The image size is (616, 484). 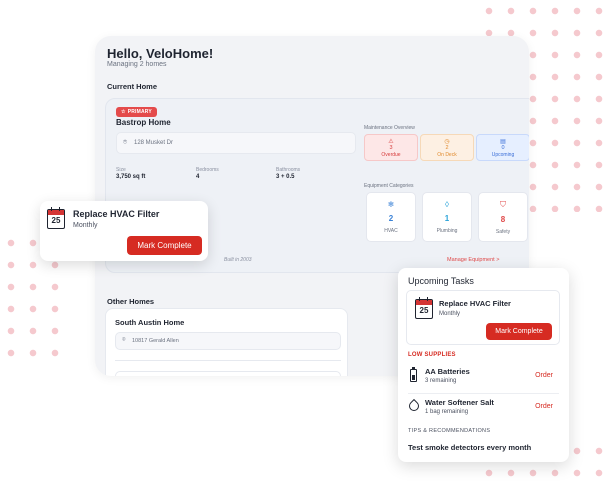 I want to click on manage-equipment-link: Manage Equipment >, so click(x=473, y=260).